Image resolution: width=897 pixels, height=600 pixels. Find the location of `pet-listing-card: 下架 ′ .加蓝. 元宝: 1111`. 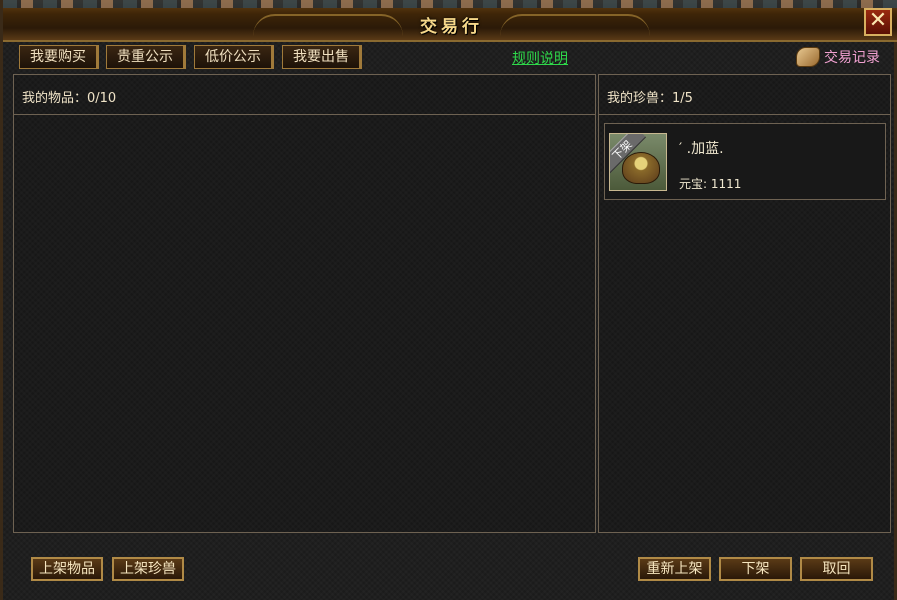

pet-listing-card: 下架 ′ .加蓝. 元宝: 1111 is located at coordinates (745, 161).